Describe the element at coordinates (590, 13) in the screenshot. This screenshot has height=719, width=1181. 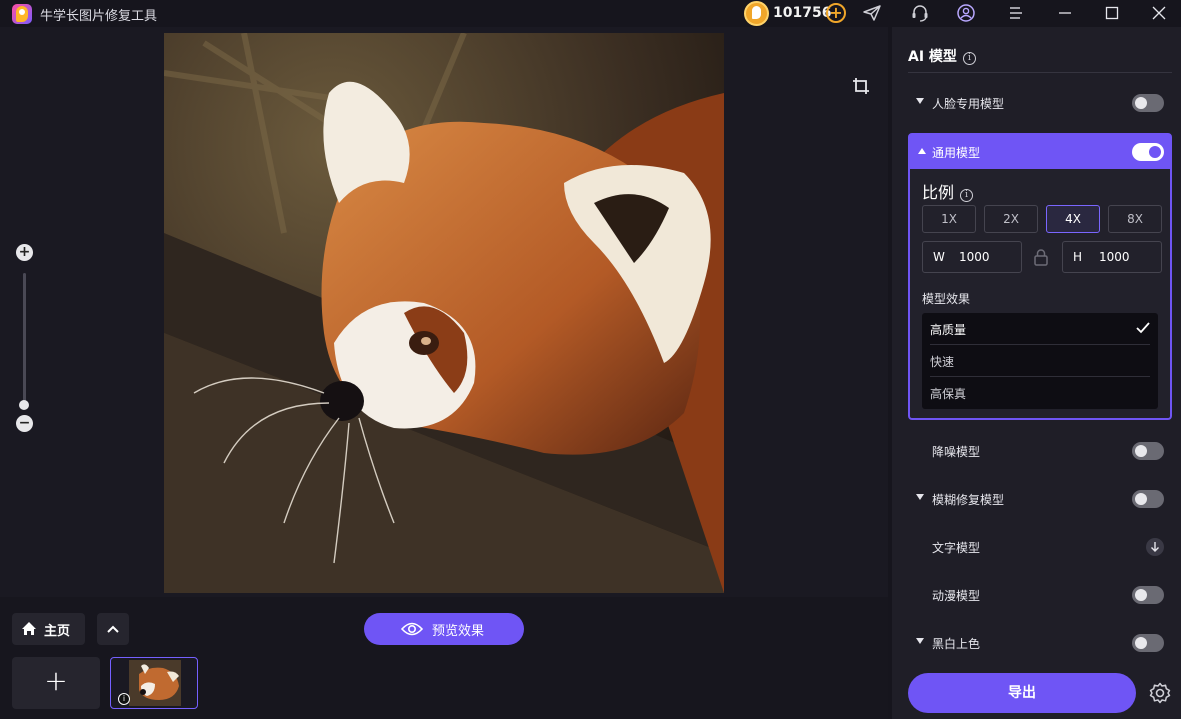
I see `title-bar: 牛学长图片修复工具 101756 +` at that location.